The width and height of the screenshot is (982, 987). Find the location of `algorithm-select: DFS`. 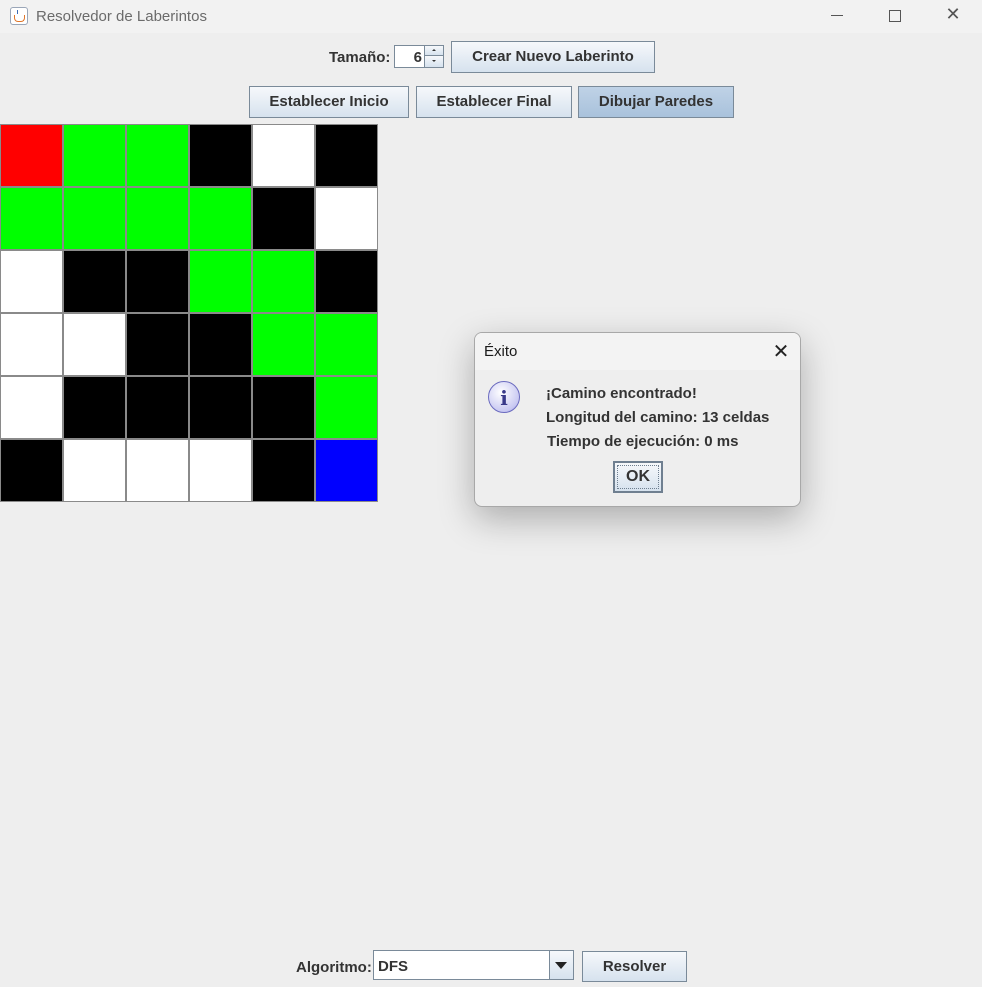

algorithm-select: DFS is located at coordinates (473, 965).